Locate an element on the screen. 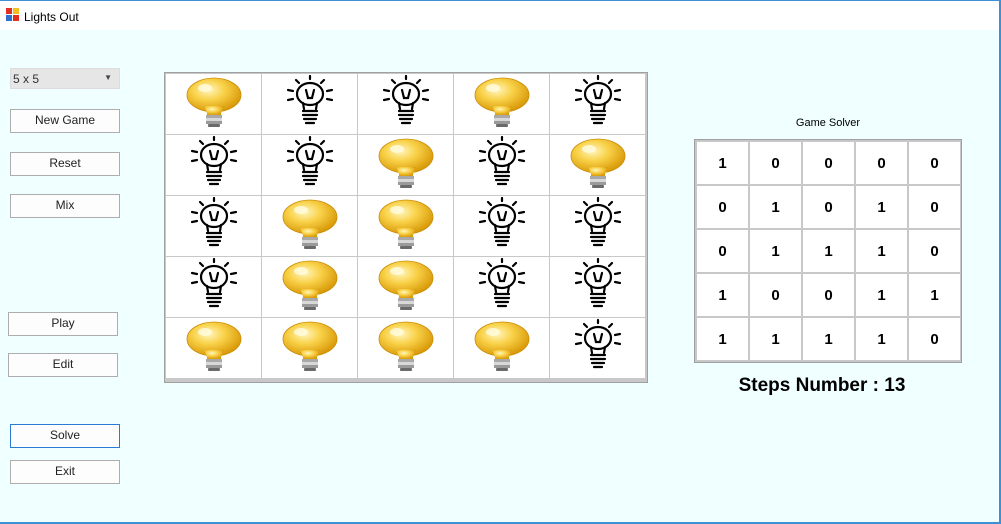 This screenshot has width=1001, height=524. reset-button: Reset is located at coordinates (65, 164).